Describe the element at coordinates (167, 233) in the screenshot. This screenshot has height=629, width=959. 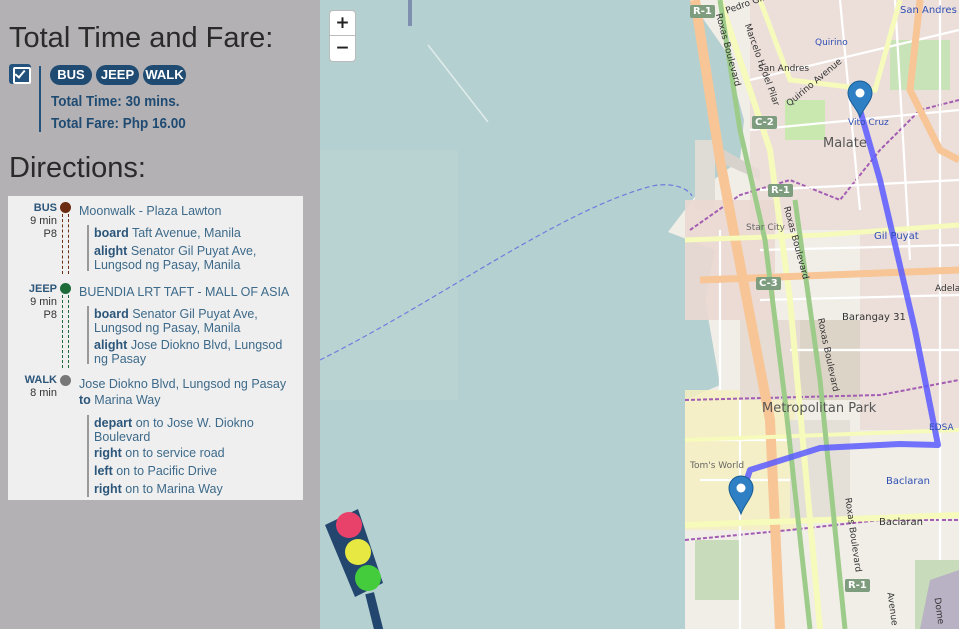
I see `leg-step: board Taft Avenue, Manila` at that location.